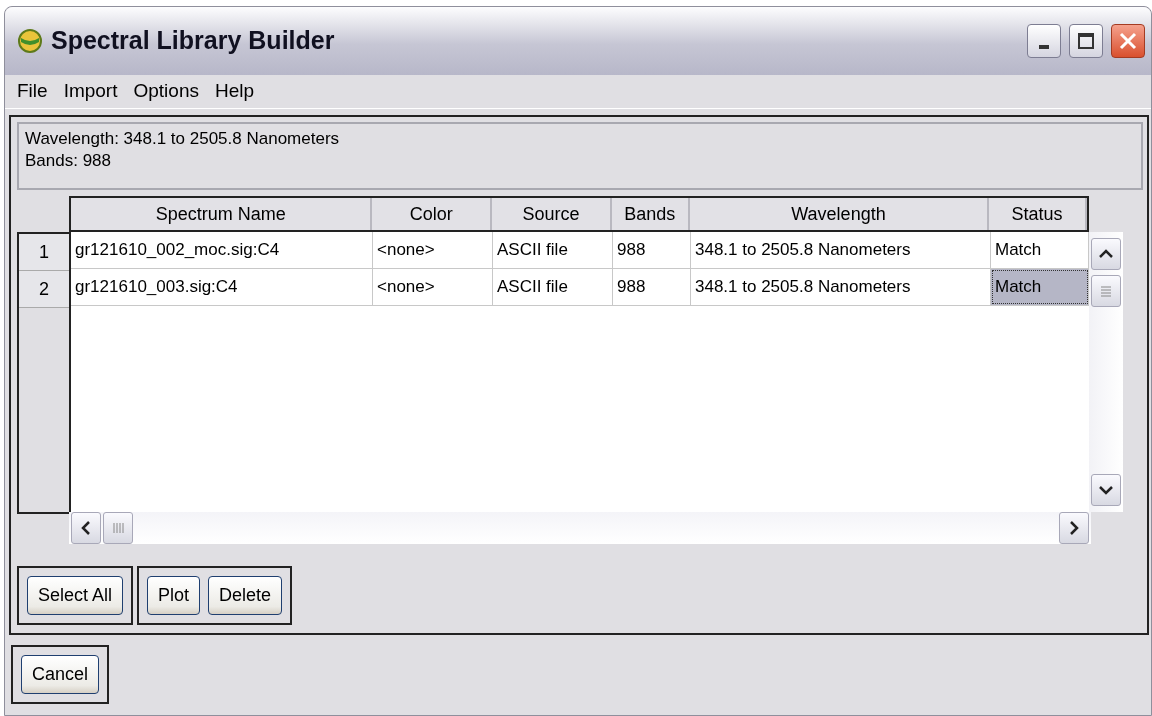  Describe the element at coordinates (166, 91) in the screenshot. I see `menu-item: Options` at that location.